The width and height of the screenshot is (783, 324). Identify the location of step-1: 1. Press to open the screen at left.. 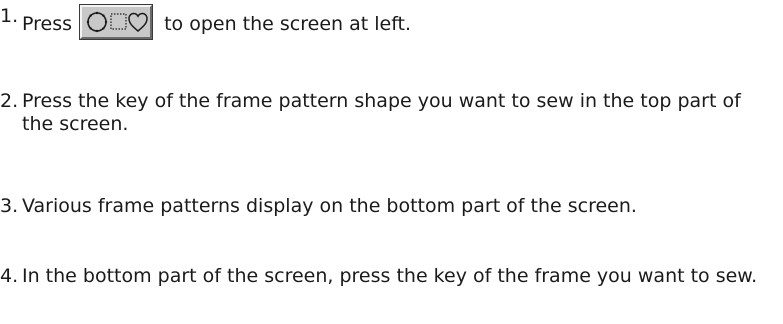
(391, 22).